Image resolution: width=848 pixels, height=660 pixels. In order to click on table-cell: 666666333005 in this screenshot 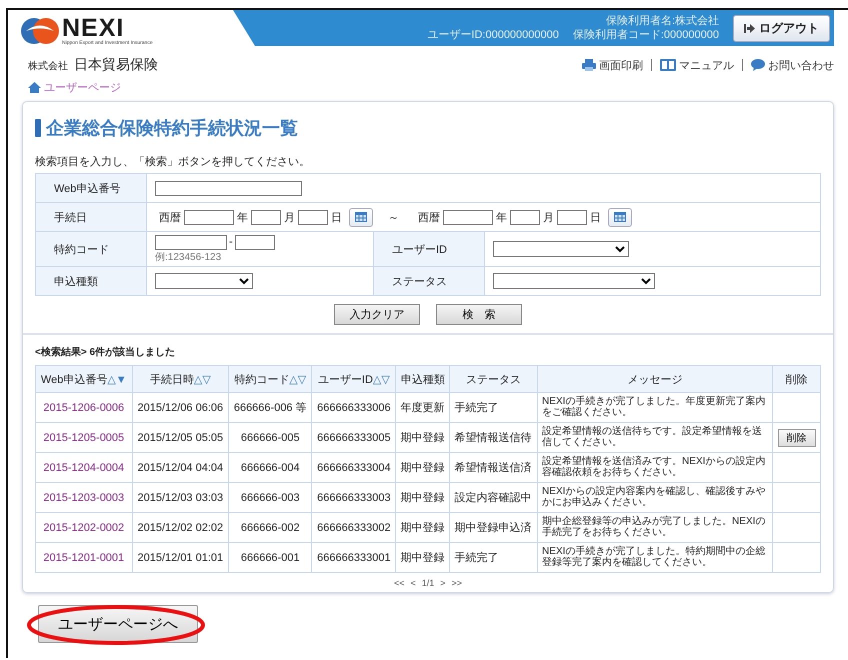, I will do `click(354, 437)`.